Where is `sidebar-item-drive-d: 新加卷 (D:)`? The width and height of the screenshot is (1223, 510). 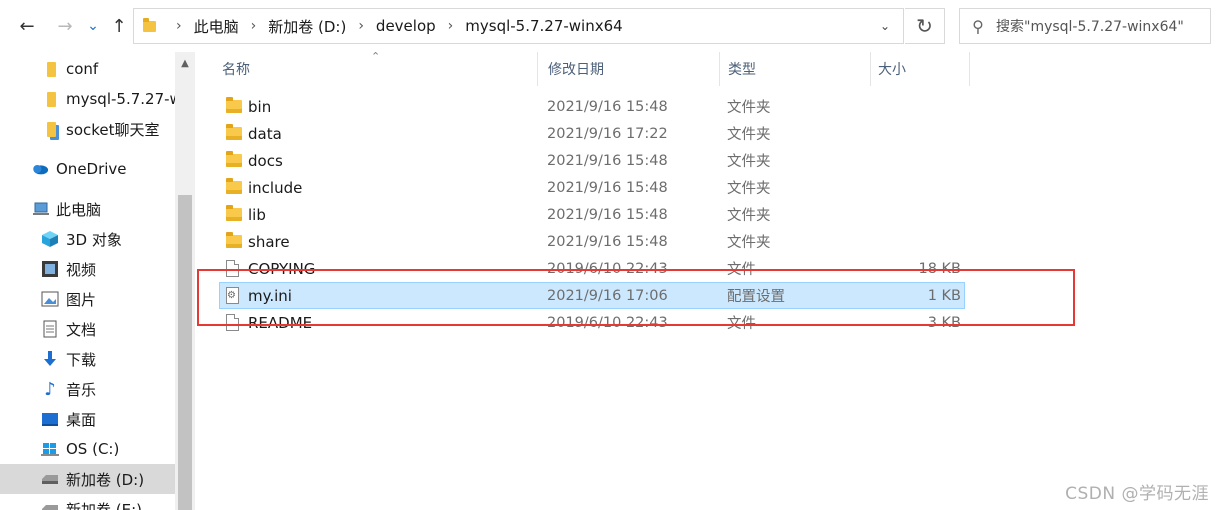
sidebar-item-drive-d: 新加卷 (D:) is located at coordinates (87, 479).